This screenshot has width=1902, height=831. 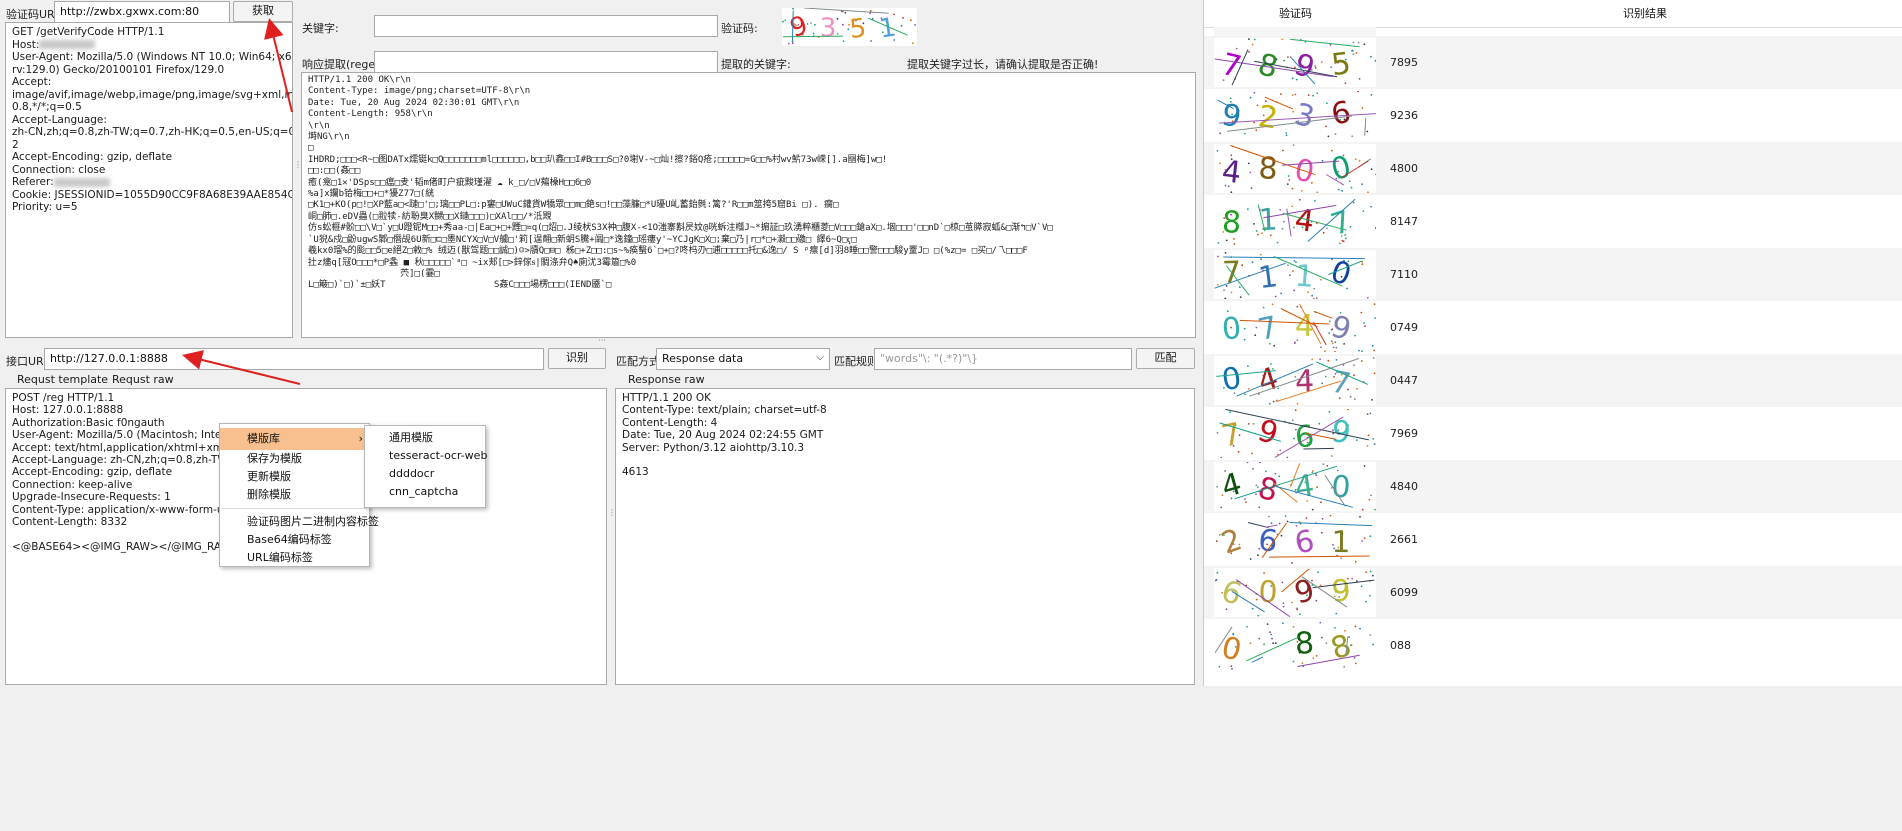 What do you see at coordinates (546, 62) in the screenshot?
I see `regex-input` at bounding box center [546, 62].